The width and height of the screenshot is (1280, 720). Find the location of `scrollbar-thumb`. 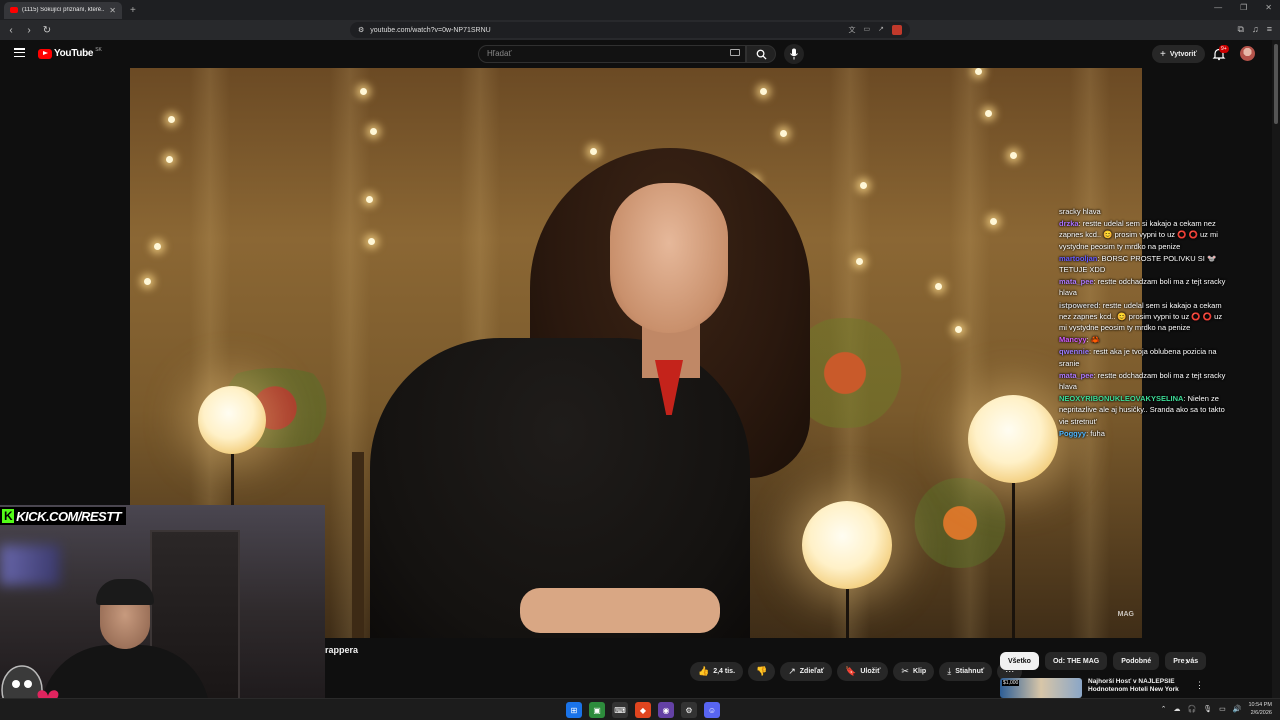

scrollbar-thumb is located at coordinates (1276, 84).